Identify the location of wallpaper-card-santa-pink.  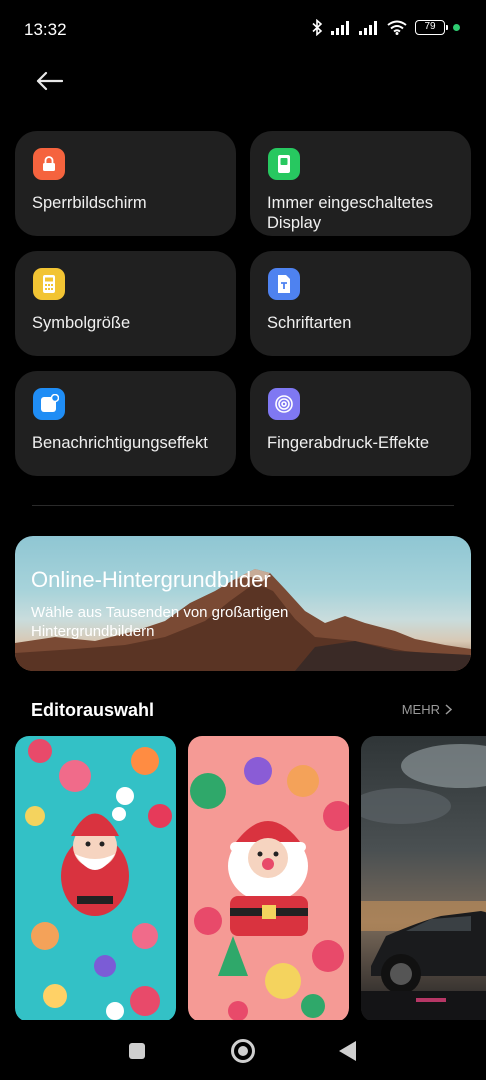
(268, 879).